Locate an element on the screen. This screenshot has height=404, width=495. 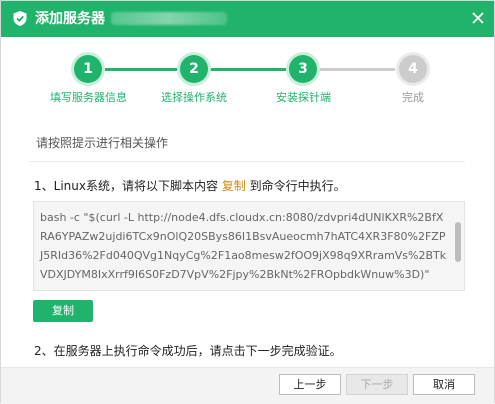
step-4-circle: 4 is located at coordinates (413, 69).